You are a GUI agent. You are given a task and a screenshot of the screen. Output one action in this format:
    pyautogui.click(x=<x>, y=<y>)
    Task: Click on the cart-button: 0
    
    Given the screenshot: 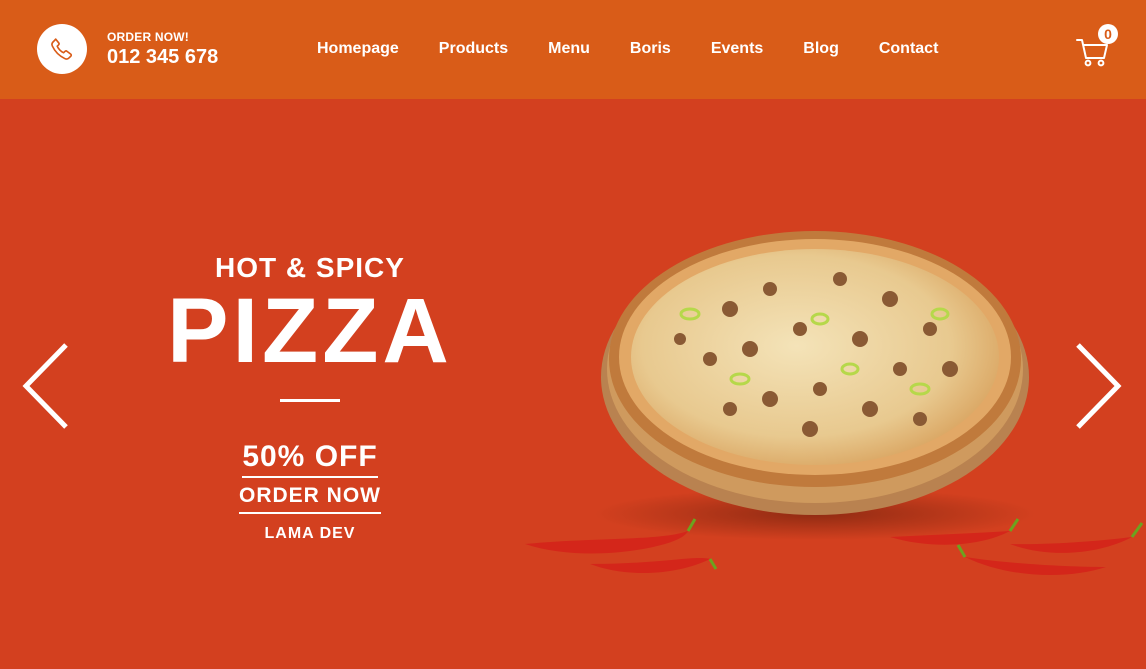 What is the action you would take?
    pyautogui.click(x=1097, y=46)
    